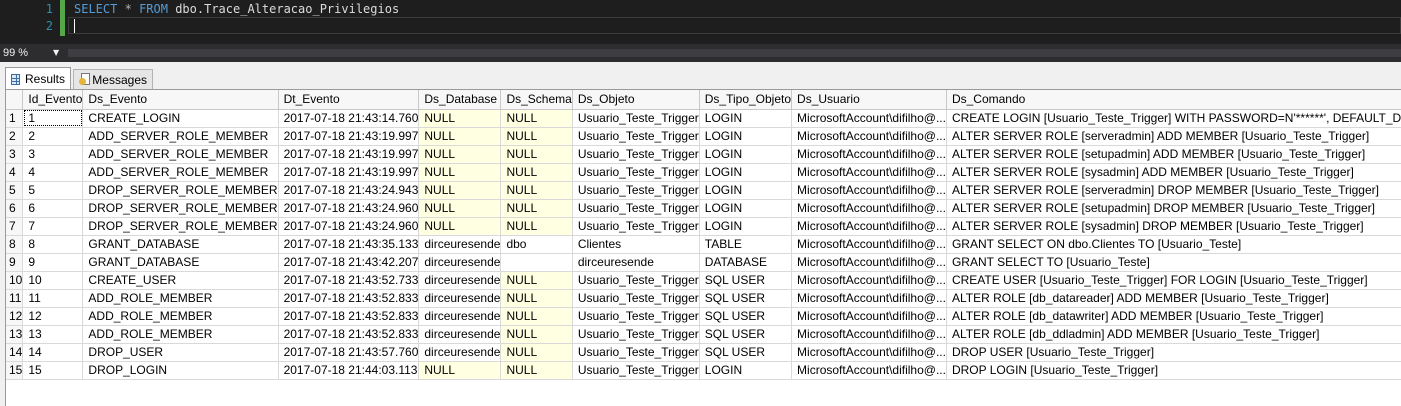 The width and height of the screenshot is (1401, 406). I want to click on row-number: 7, so click(15, 226).